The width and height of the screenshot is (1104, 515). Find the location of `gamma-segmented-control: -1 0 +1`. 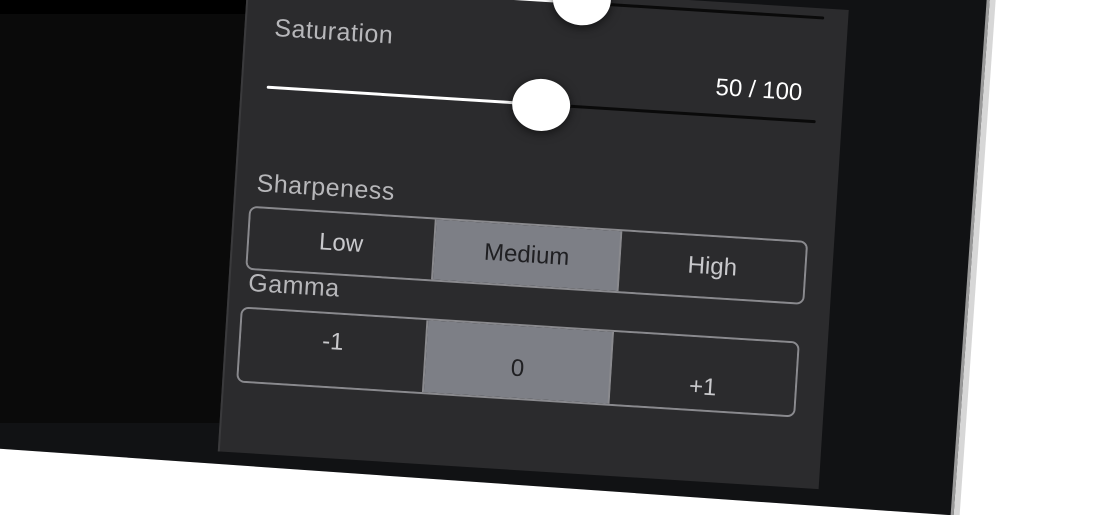

gamma-segmented-control: -1 0 +1 is located at coordinates (518, 362).